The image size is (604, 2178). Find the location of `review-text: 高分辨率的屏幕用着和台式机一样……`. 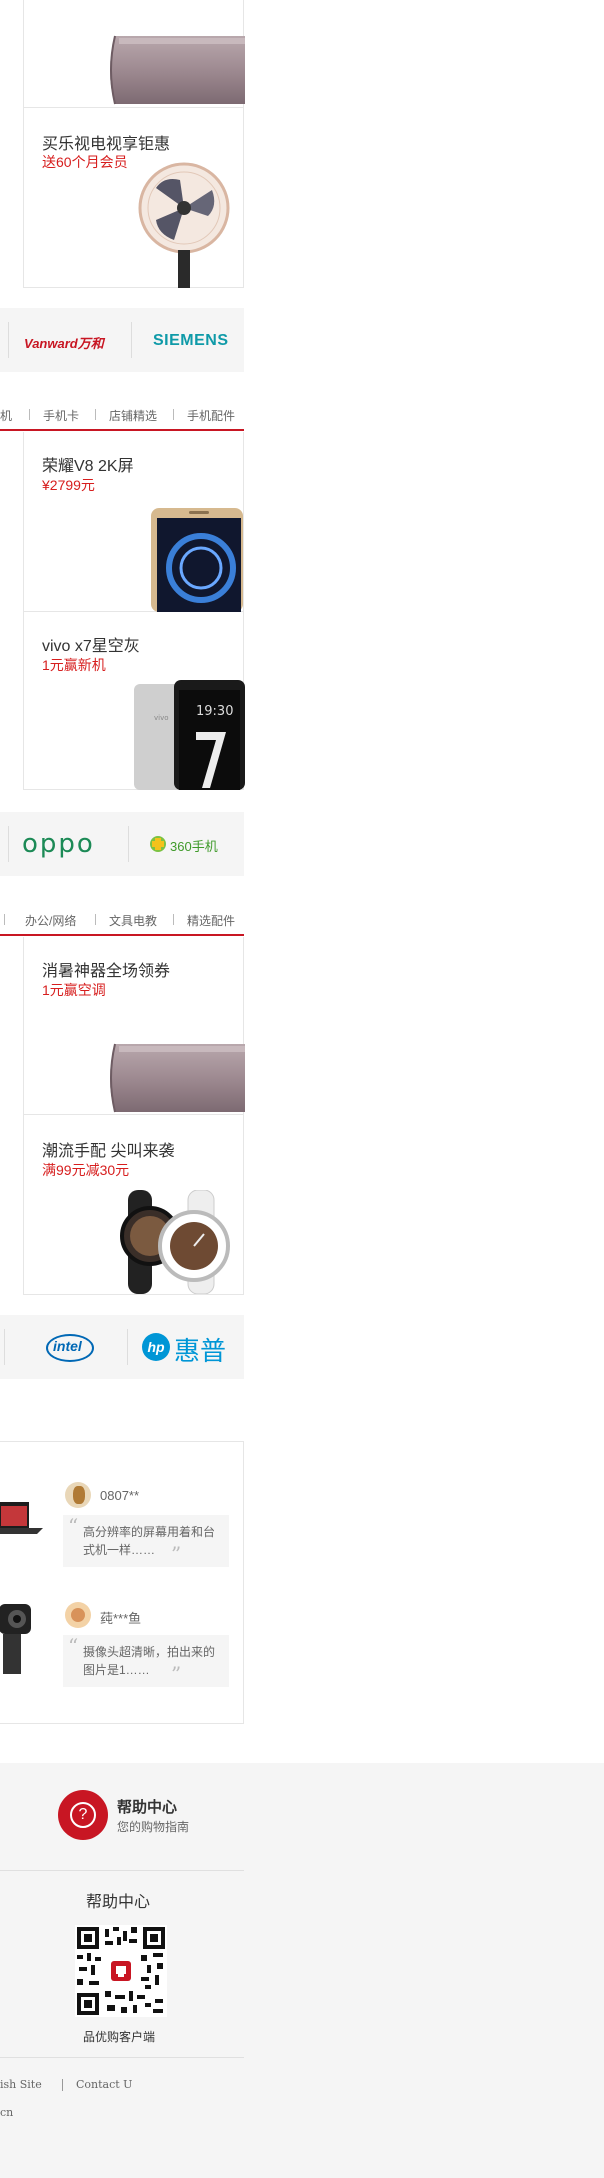

review-text: 高分辨率的屏幕用着和台式机一样…… is located at coordinates (149, 1541).